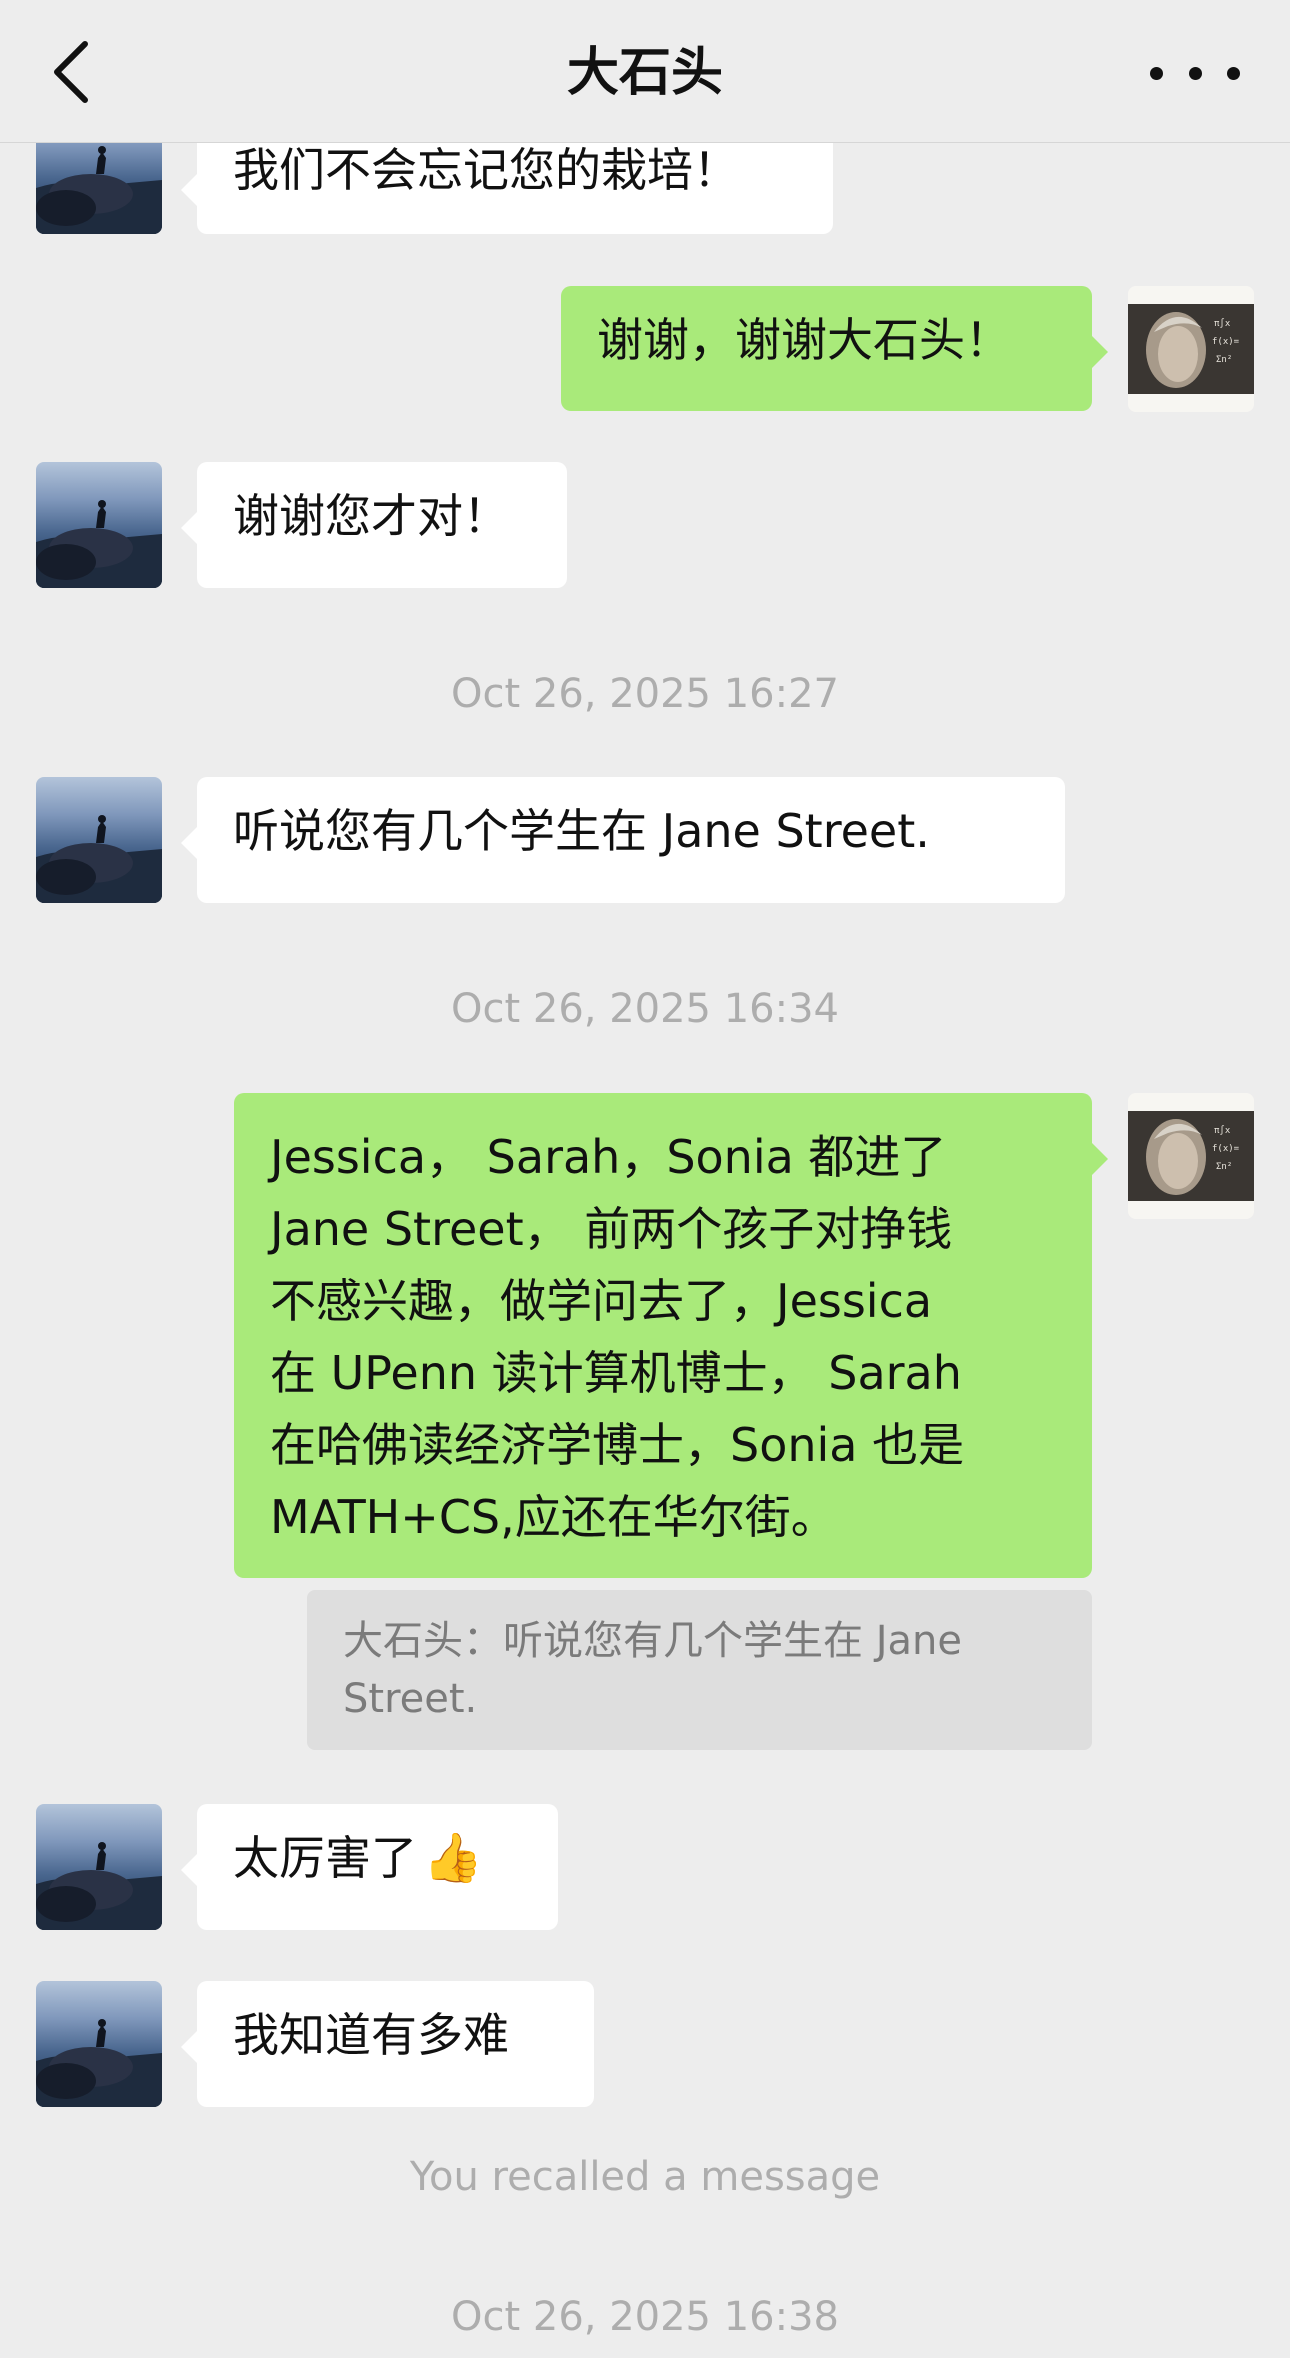 The height and width of the screenshot is (2358, 1290). Describe the element at coordinates (834, 348) in the screenshot. I see `message-bubble-outgoing: 谢谢，谢谢大石头！` at that location.